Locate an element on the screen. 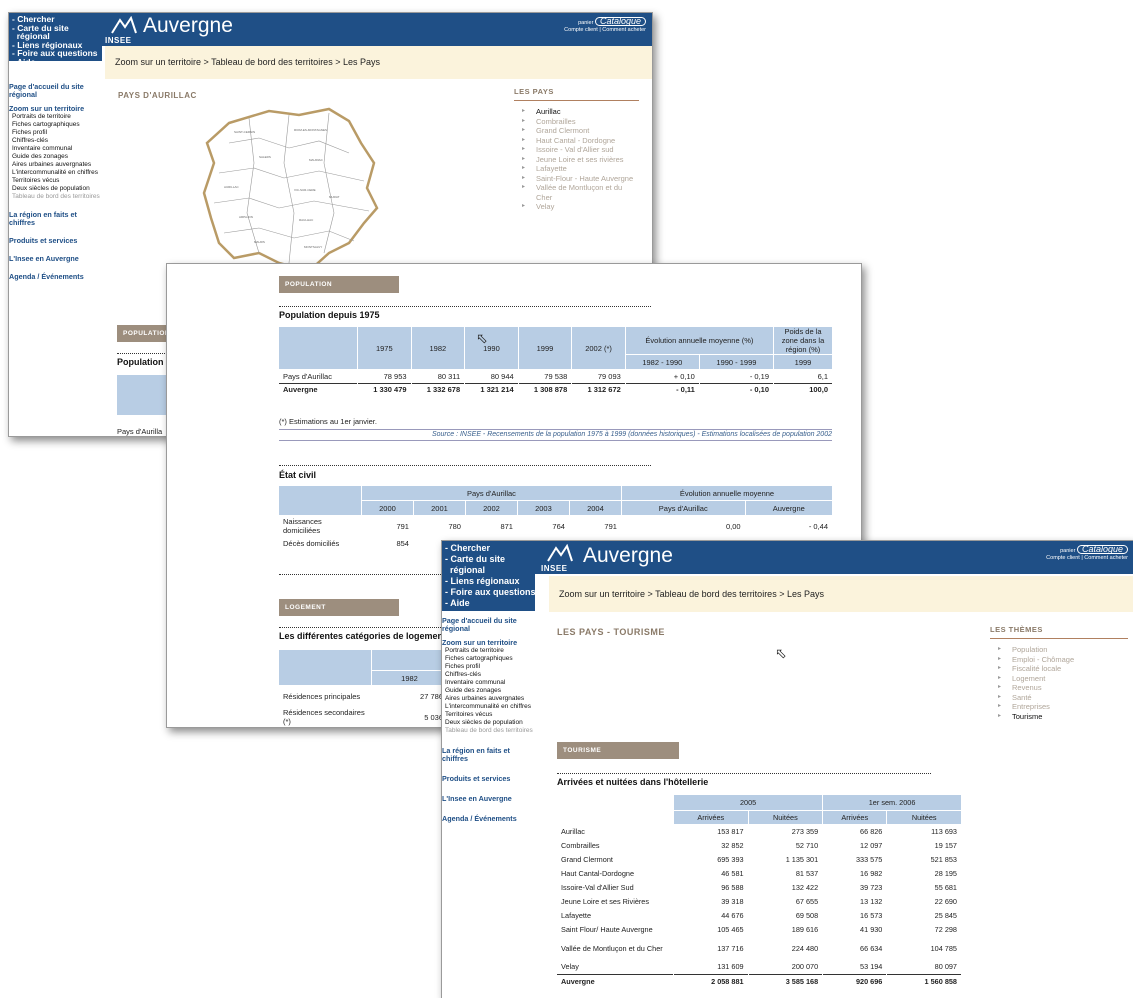 The image size is (1133, 998). pays-link: Velay is located at coordinates (576, 207).